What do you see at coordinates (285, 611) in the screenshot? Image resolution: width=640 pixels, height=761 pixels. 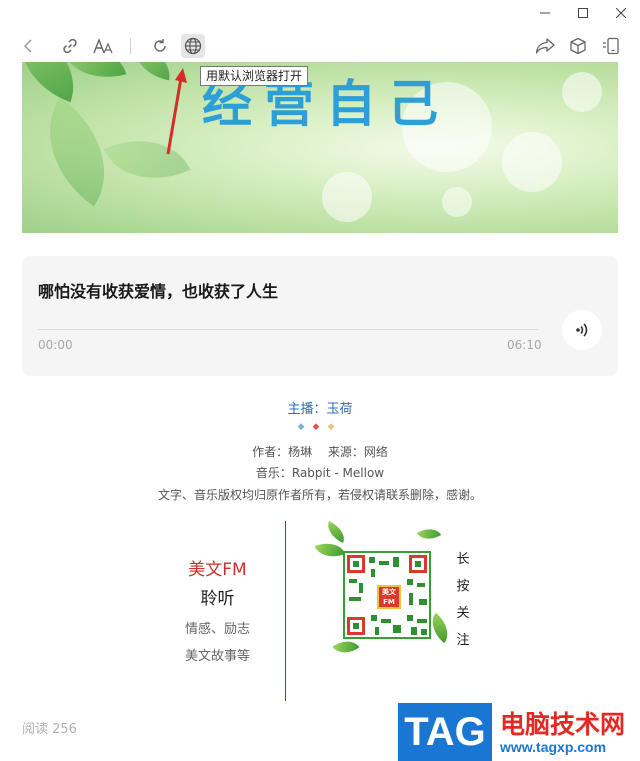 I see `promo-divider` at bounding box center [285, 611].